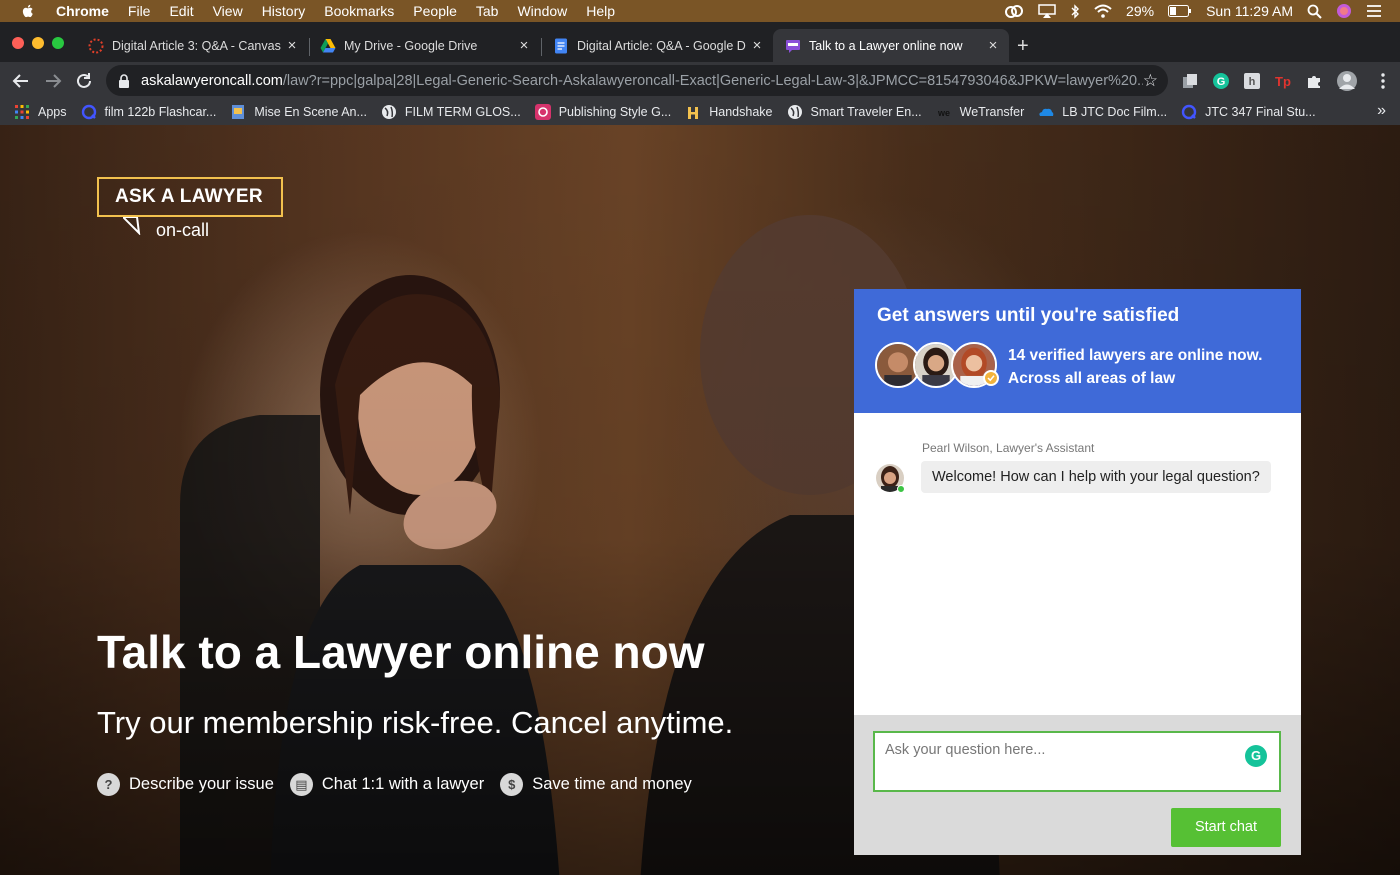  I want to click on forward-button, so click(53, 81).